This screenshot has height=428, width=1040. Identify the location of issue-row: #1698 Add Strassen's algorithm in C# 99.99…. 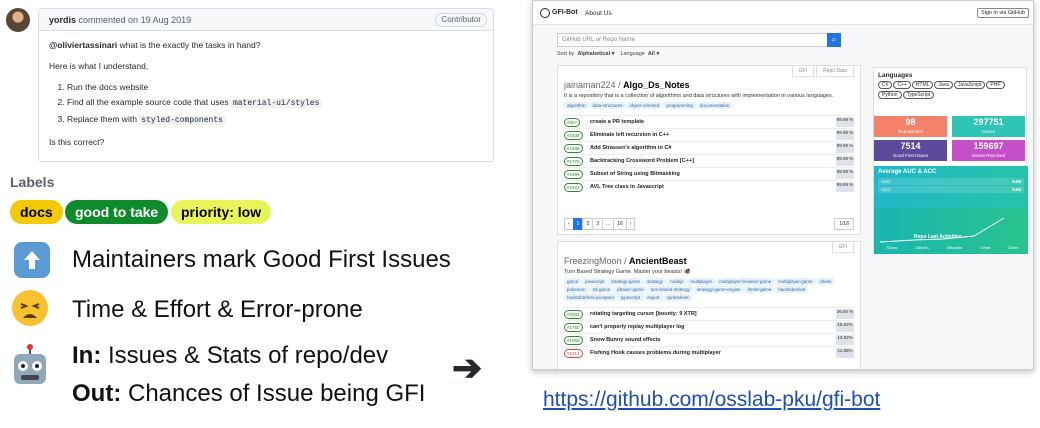
(709, 147).